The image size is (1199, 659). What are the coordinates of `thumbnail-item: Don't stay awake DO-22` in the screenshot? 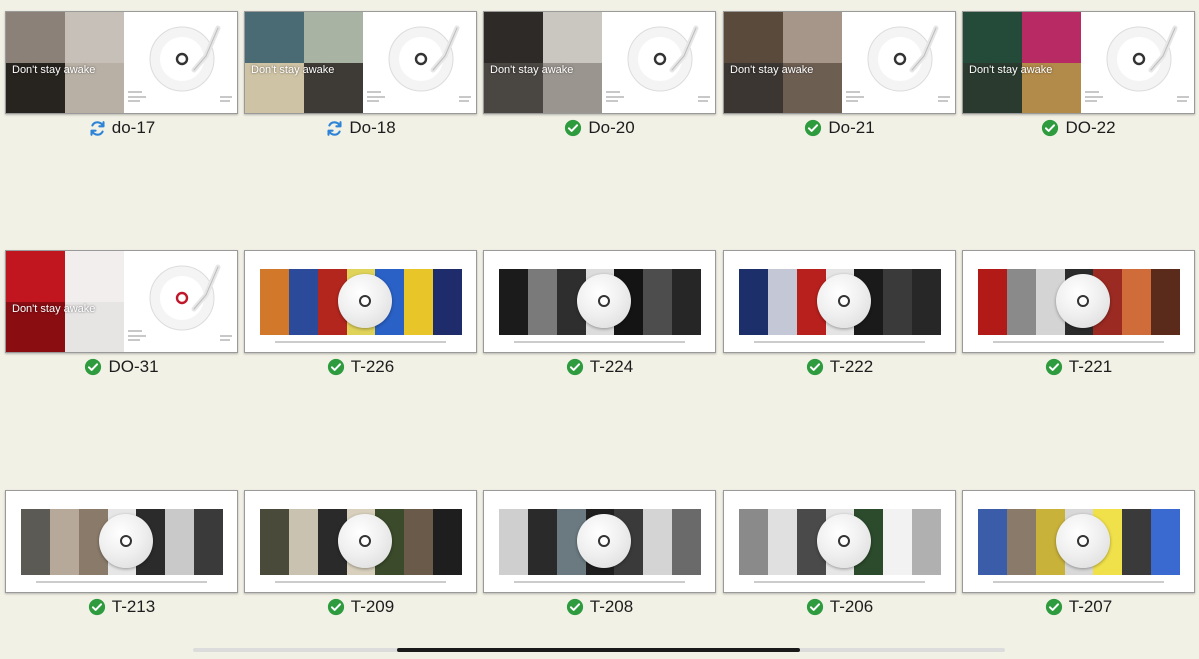 It's located at (1078, 75).